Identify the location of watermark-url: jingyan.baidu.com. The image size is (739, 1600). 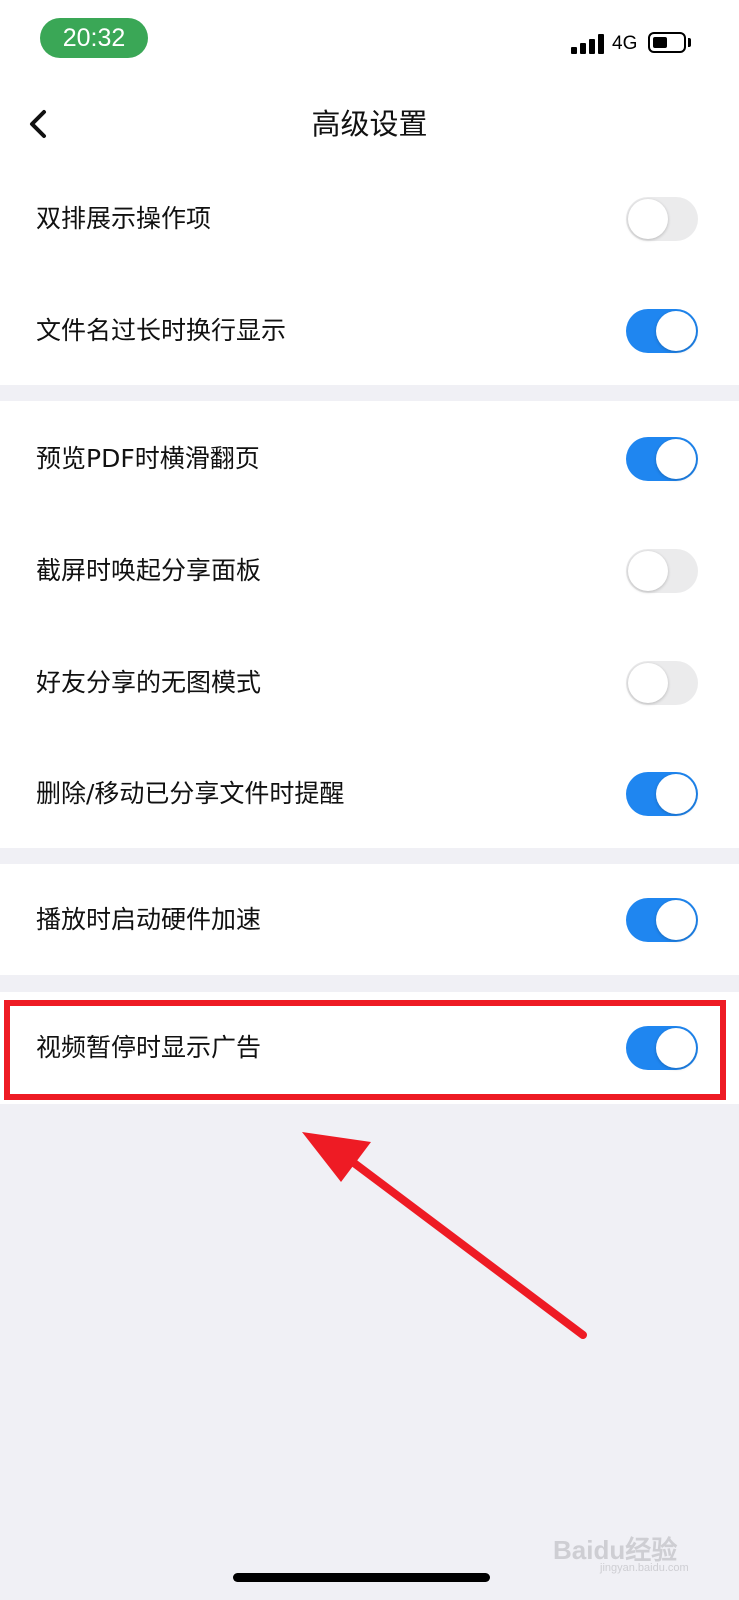
(644, 1568).